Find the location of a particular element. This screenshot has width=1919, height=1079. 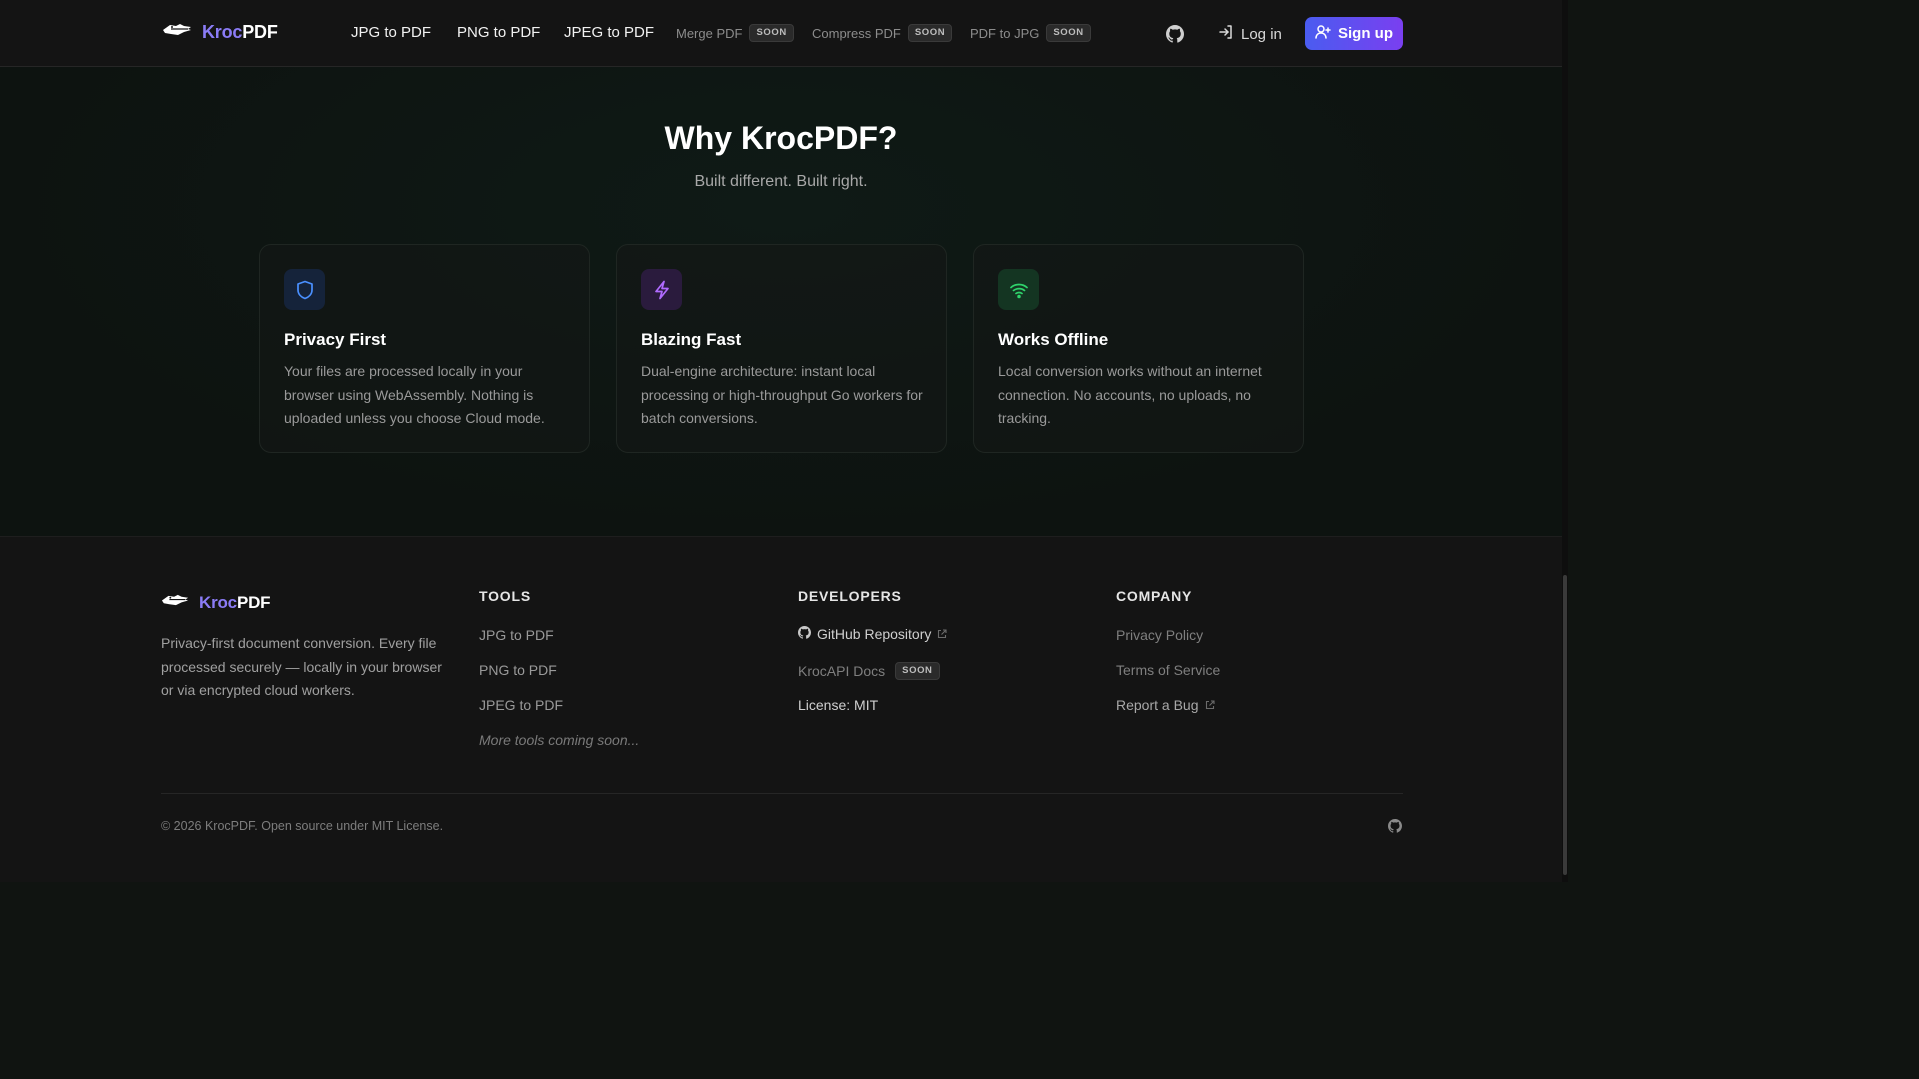

footer-krocapi-docs: KrocAPI Docs SOON is located at coordinates (869, 671).